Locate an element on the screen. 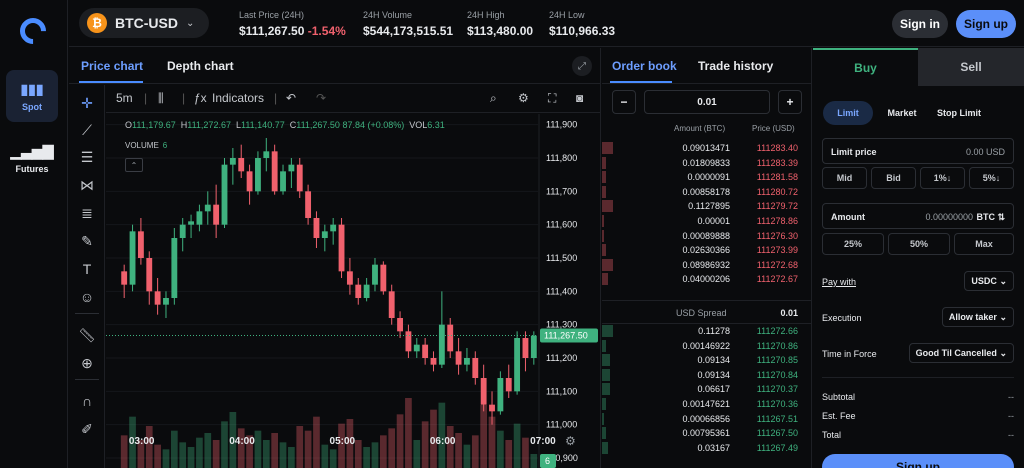 The image size is (1024, 468). order-amount: 0.03167 is located at coordinates (713, 447).